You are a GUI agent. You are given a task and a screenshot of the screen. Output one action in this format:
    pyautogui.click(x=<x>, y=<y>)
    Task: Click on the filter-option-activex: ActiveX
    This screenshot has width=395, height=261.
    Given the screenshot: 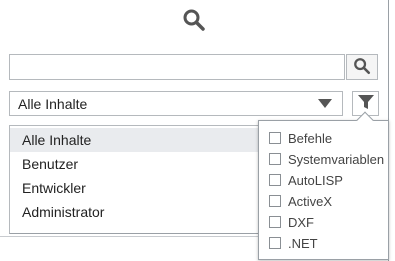 What is the action you would take?
    pyautogui.click(x=300, y=201)
    